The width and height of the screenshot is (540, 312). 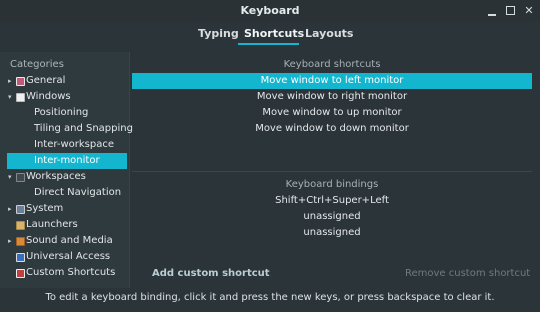 I want to click on section-divider, so click(x=332, y=171).